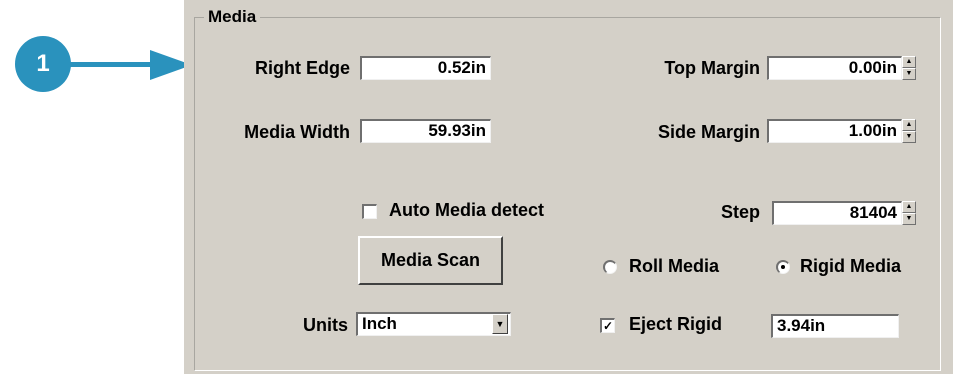 The image size is (953, 374). Describe the element at coordinates (430, 260) in the screenshot. I see `media-scan-button: Media Scan` at that location.